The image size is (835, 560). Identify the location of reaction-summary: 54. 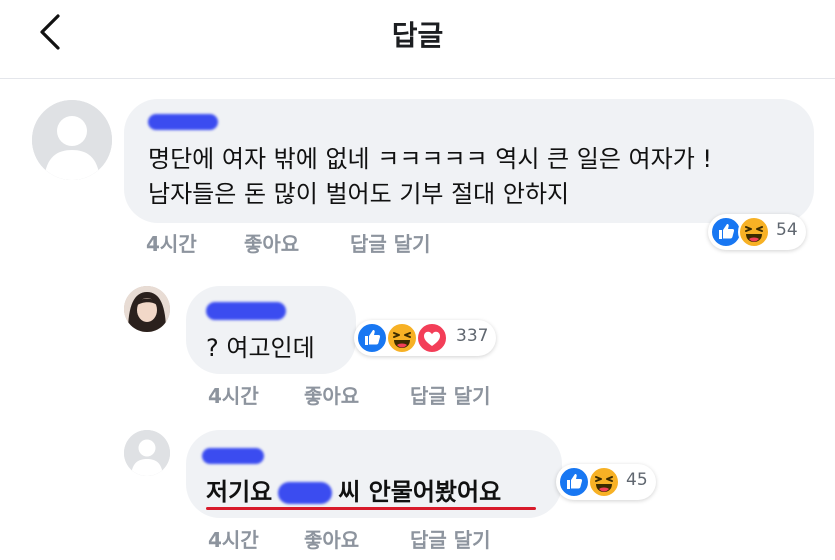
(757, 232).